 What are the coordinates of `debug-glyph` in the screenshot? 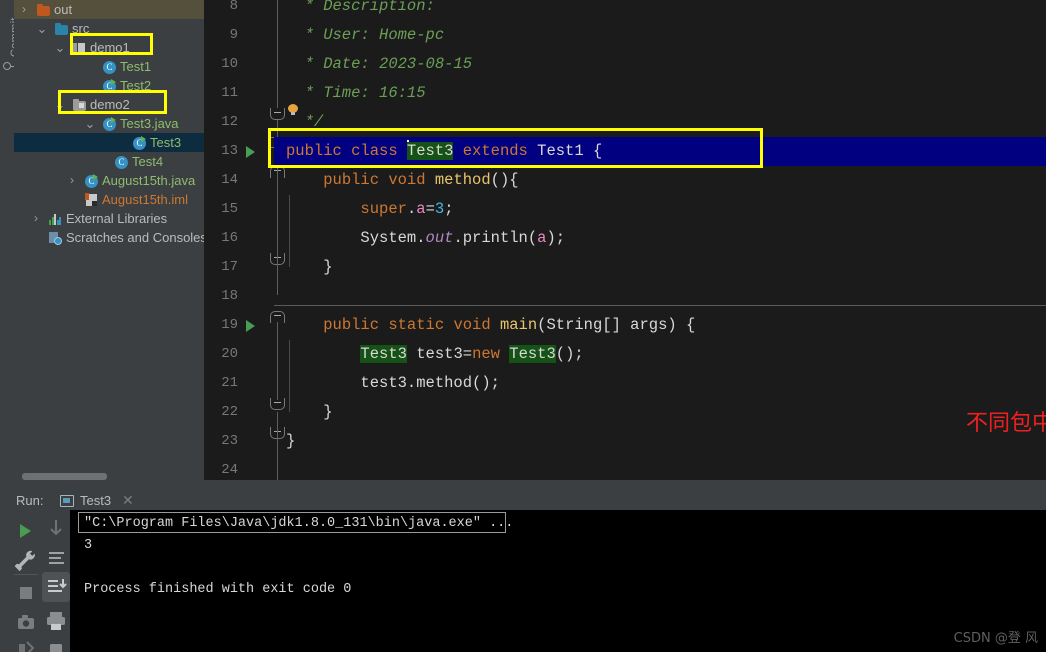 It's located at (27, 646).